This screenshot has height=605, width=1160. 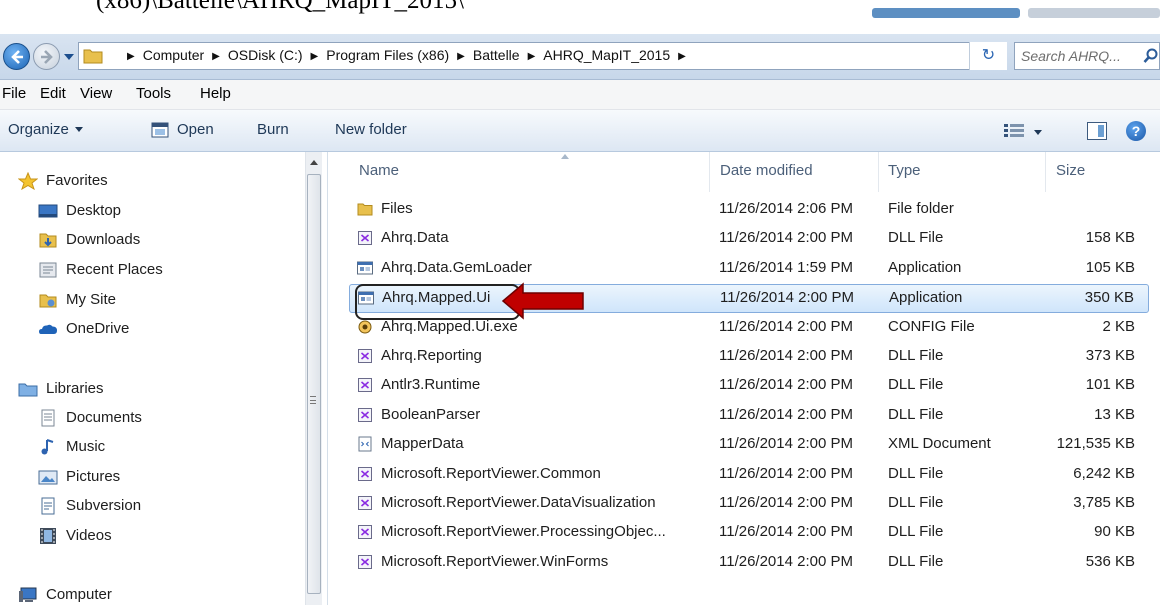 What do you see at coordinates (314, 384) in the screenshot?
I see `scrollbar-thumb` at bounding box center [314, 384].